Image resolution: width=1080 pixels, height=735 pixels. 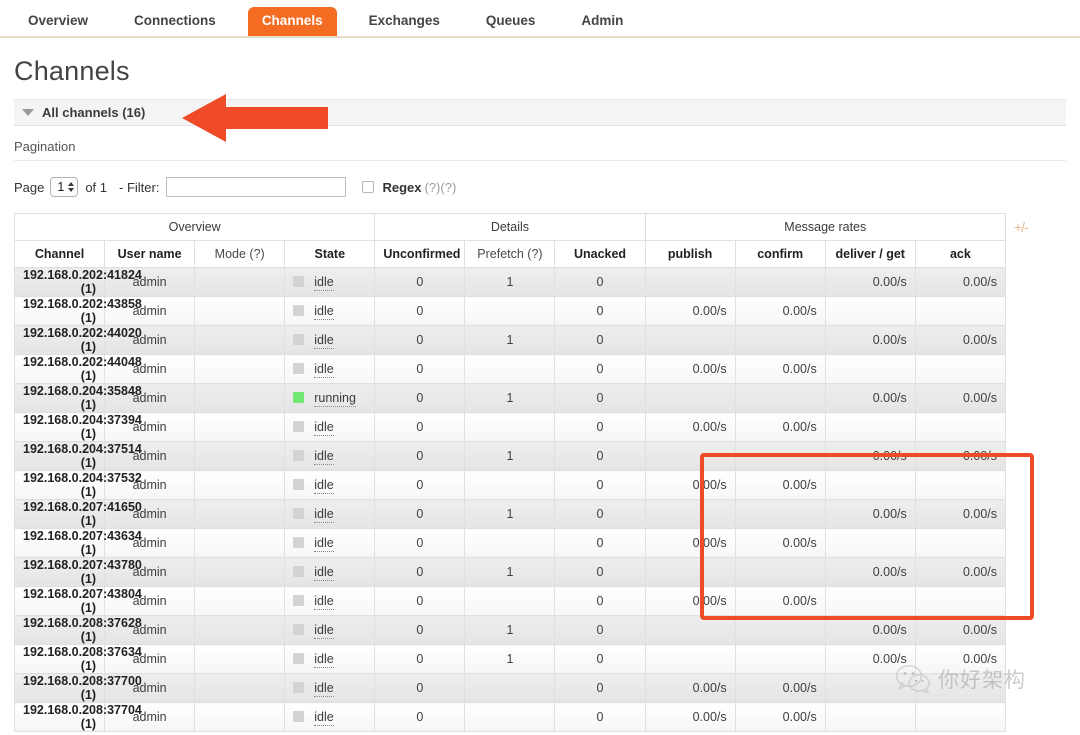 What do you see at coordinates (780, 254) in the screenshot?
I see `column-header-confirm: confirm` at bounding box center [780, 254].